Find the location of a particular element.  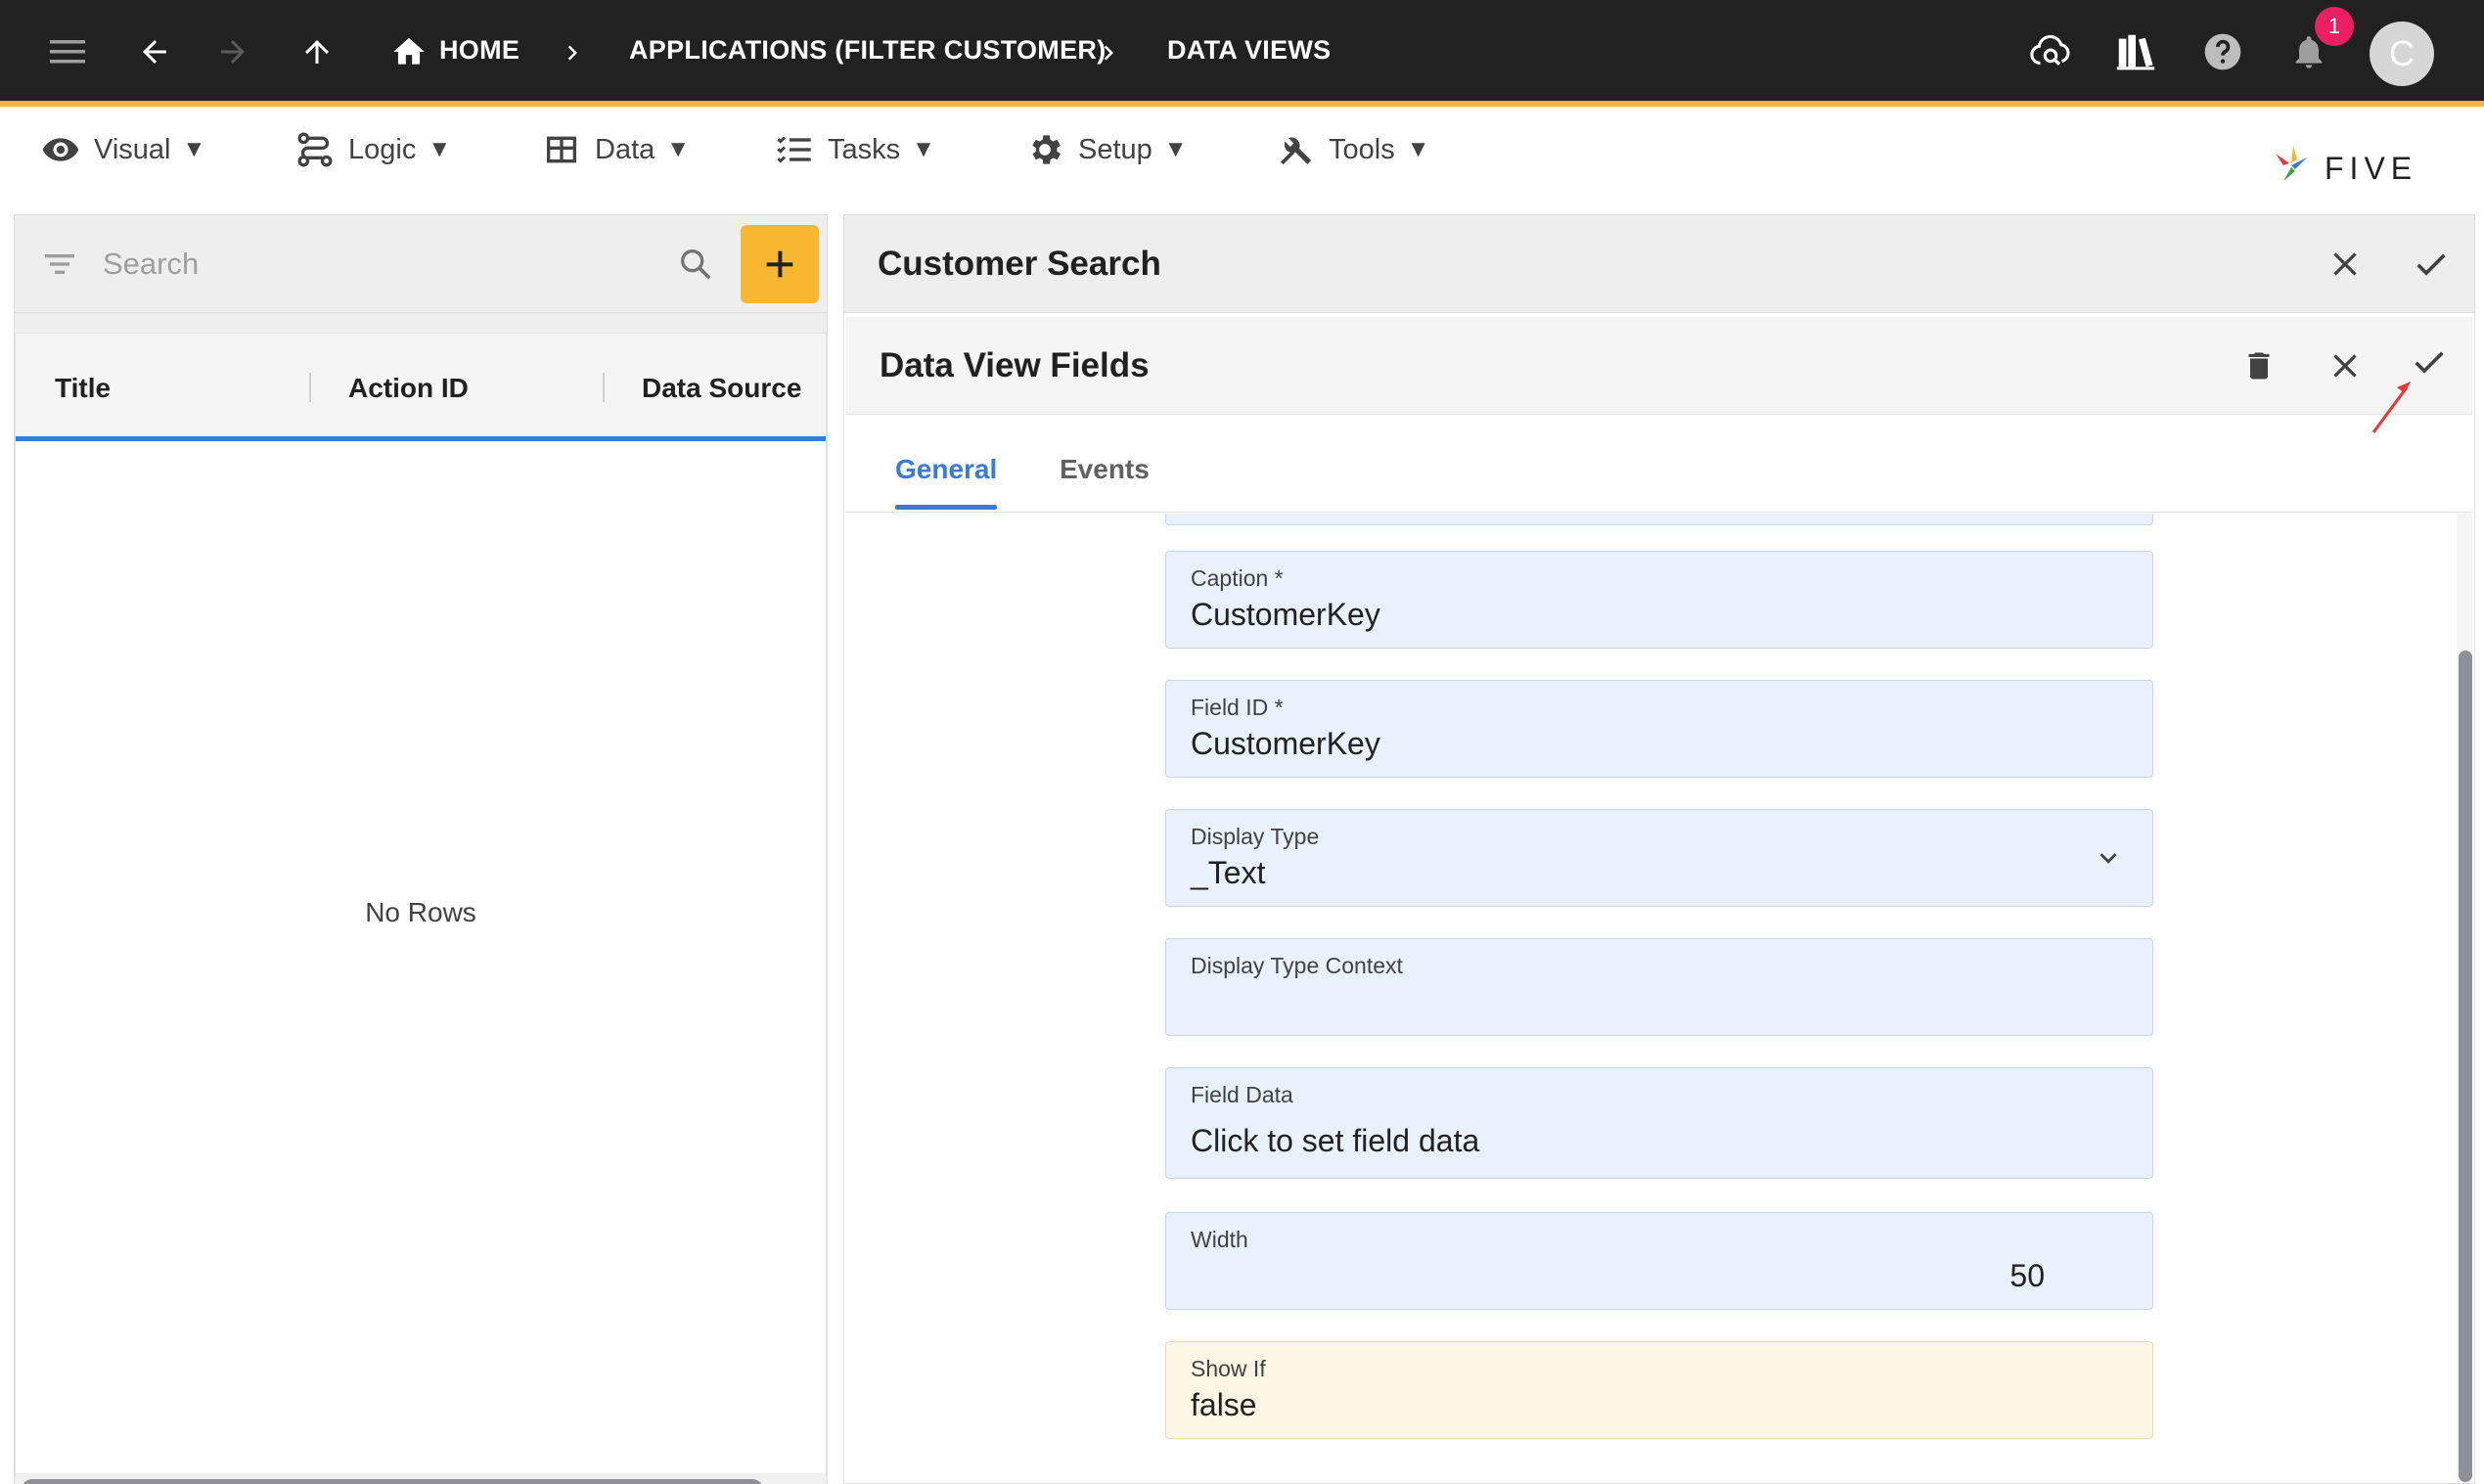

menu-setup-label: Setup is located at coordinates (1115, 149).